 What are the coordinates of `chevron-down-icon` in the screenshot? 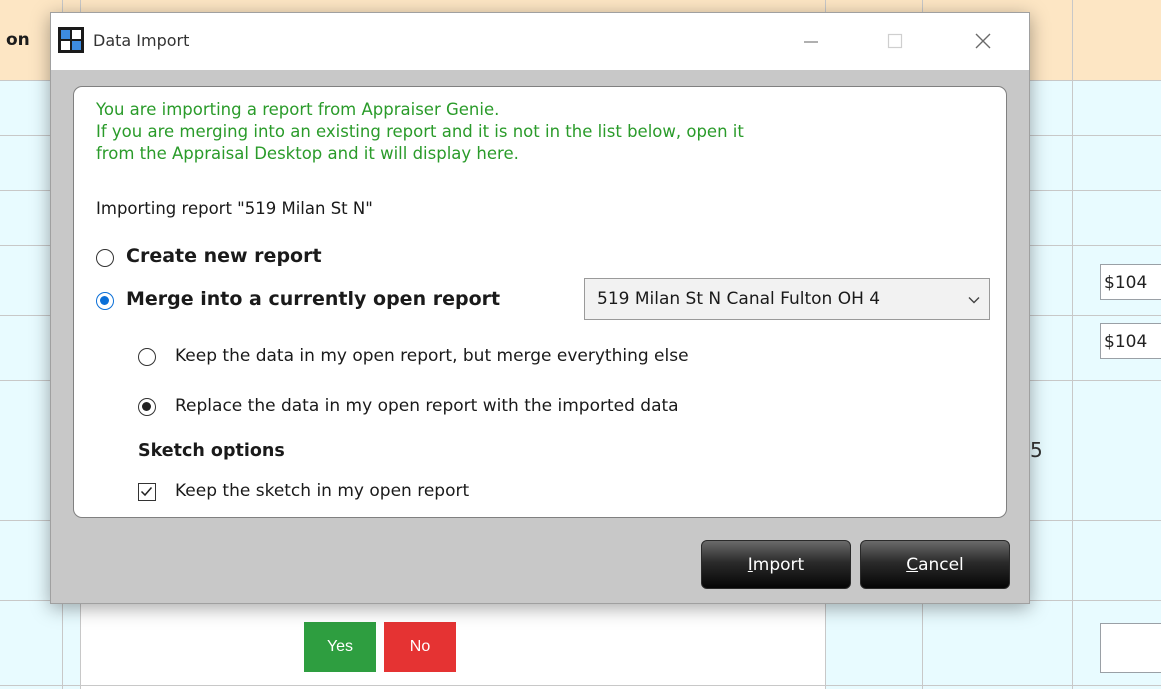 It's located at (974, 300).